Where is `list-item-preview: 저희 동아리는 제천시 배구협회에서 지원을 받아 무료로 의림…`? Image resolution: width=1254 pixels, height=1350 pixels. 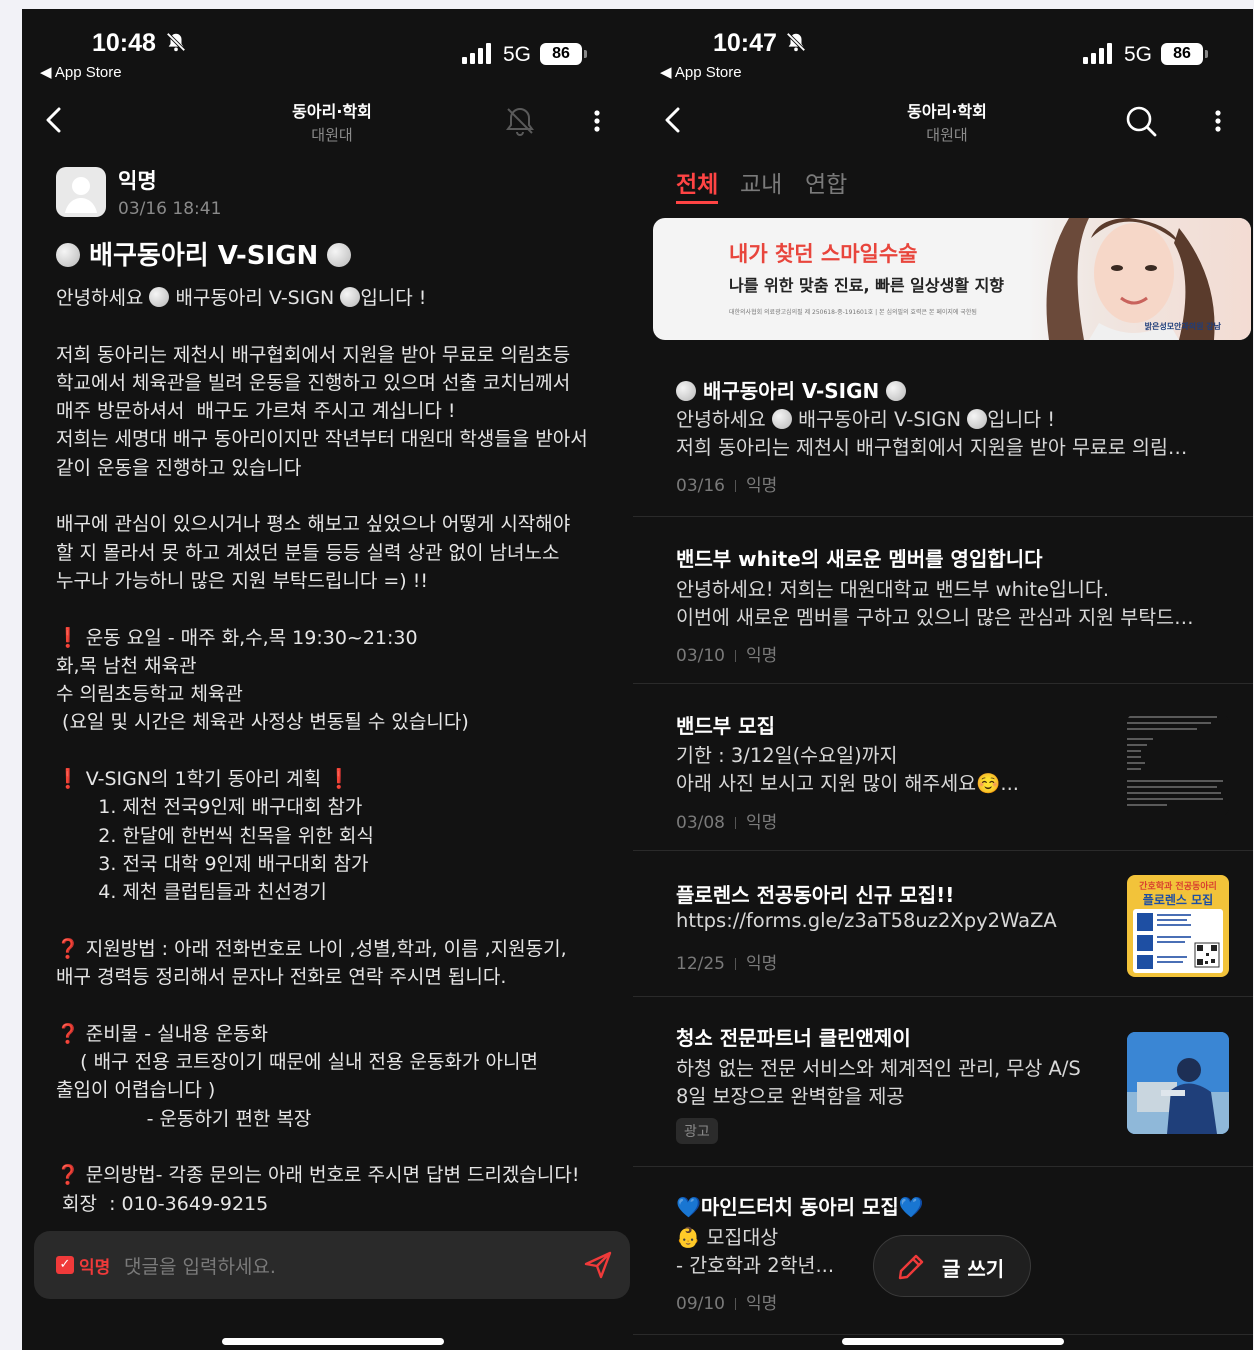 list-item-preview: 저희 동아리는 제천시 배구협회에서 지원을 받아 무료로 의림… is located at coordinates (932, 447).